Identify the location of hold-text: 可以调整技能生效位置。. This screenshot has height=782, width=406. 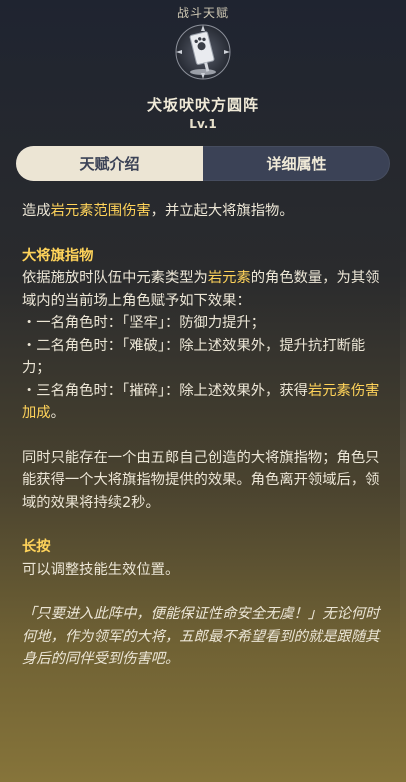
(101, 569).